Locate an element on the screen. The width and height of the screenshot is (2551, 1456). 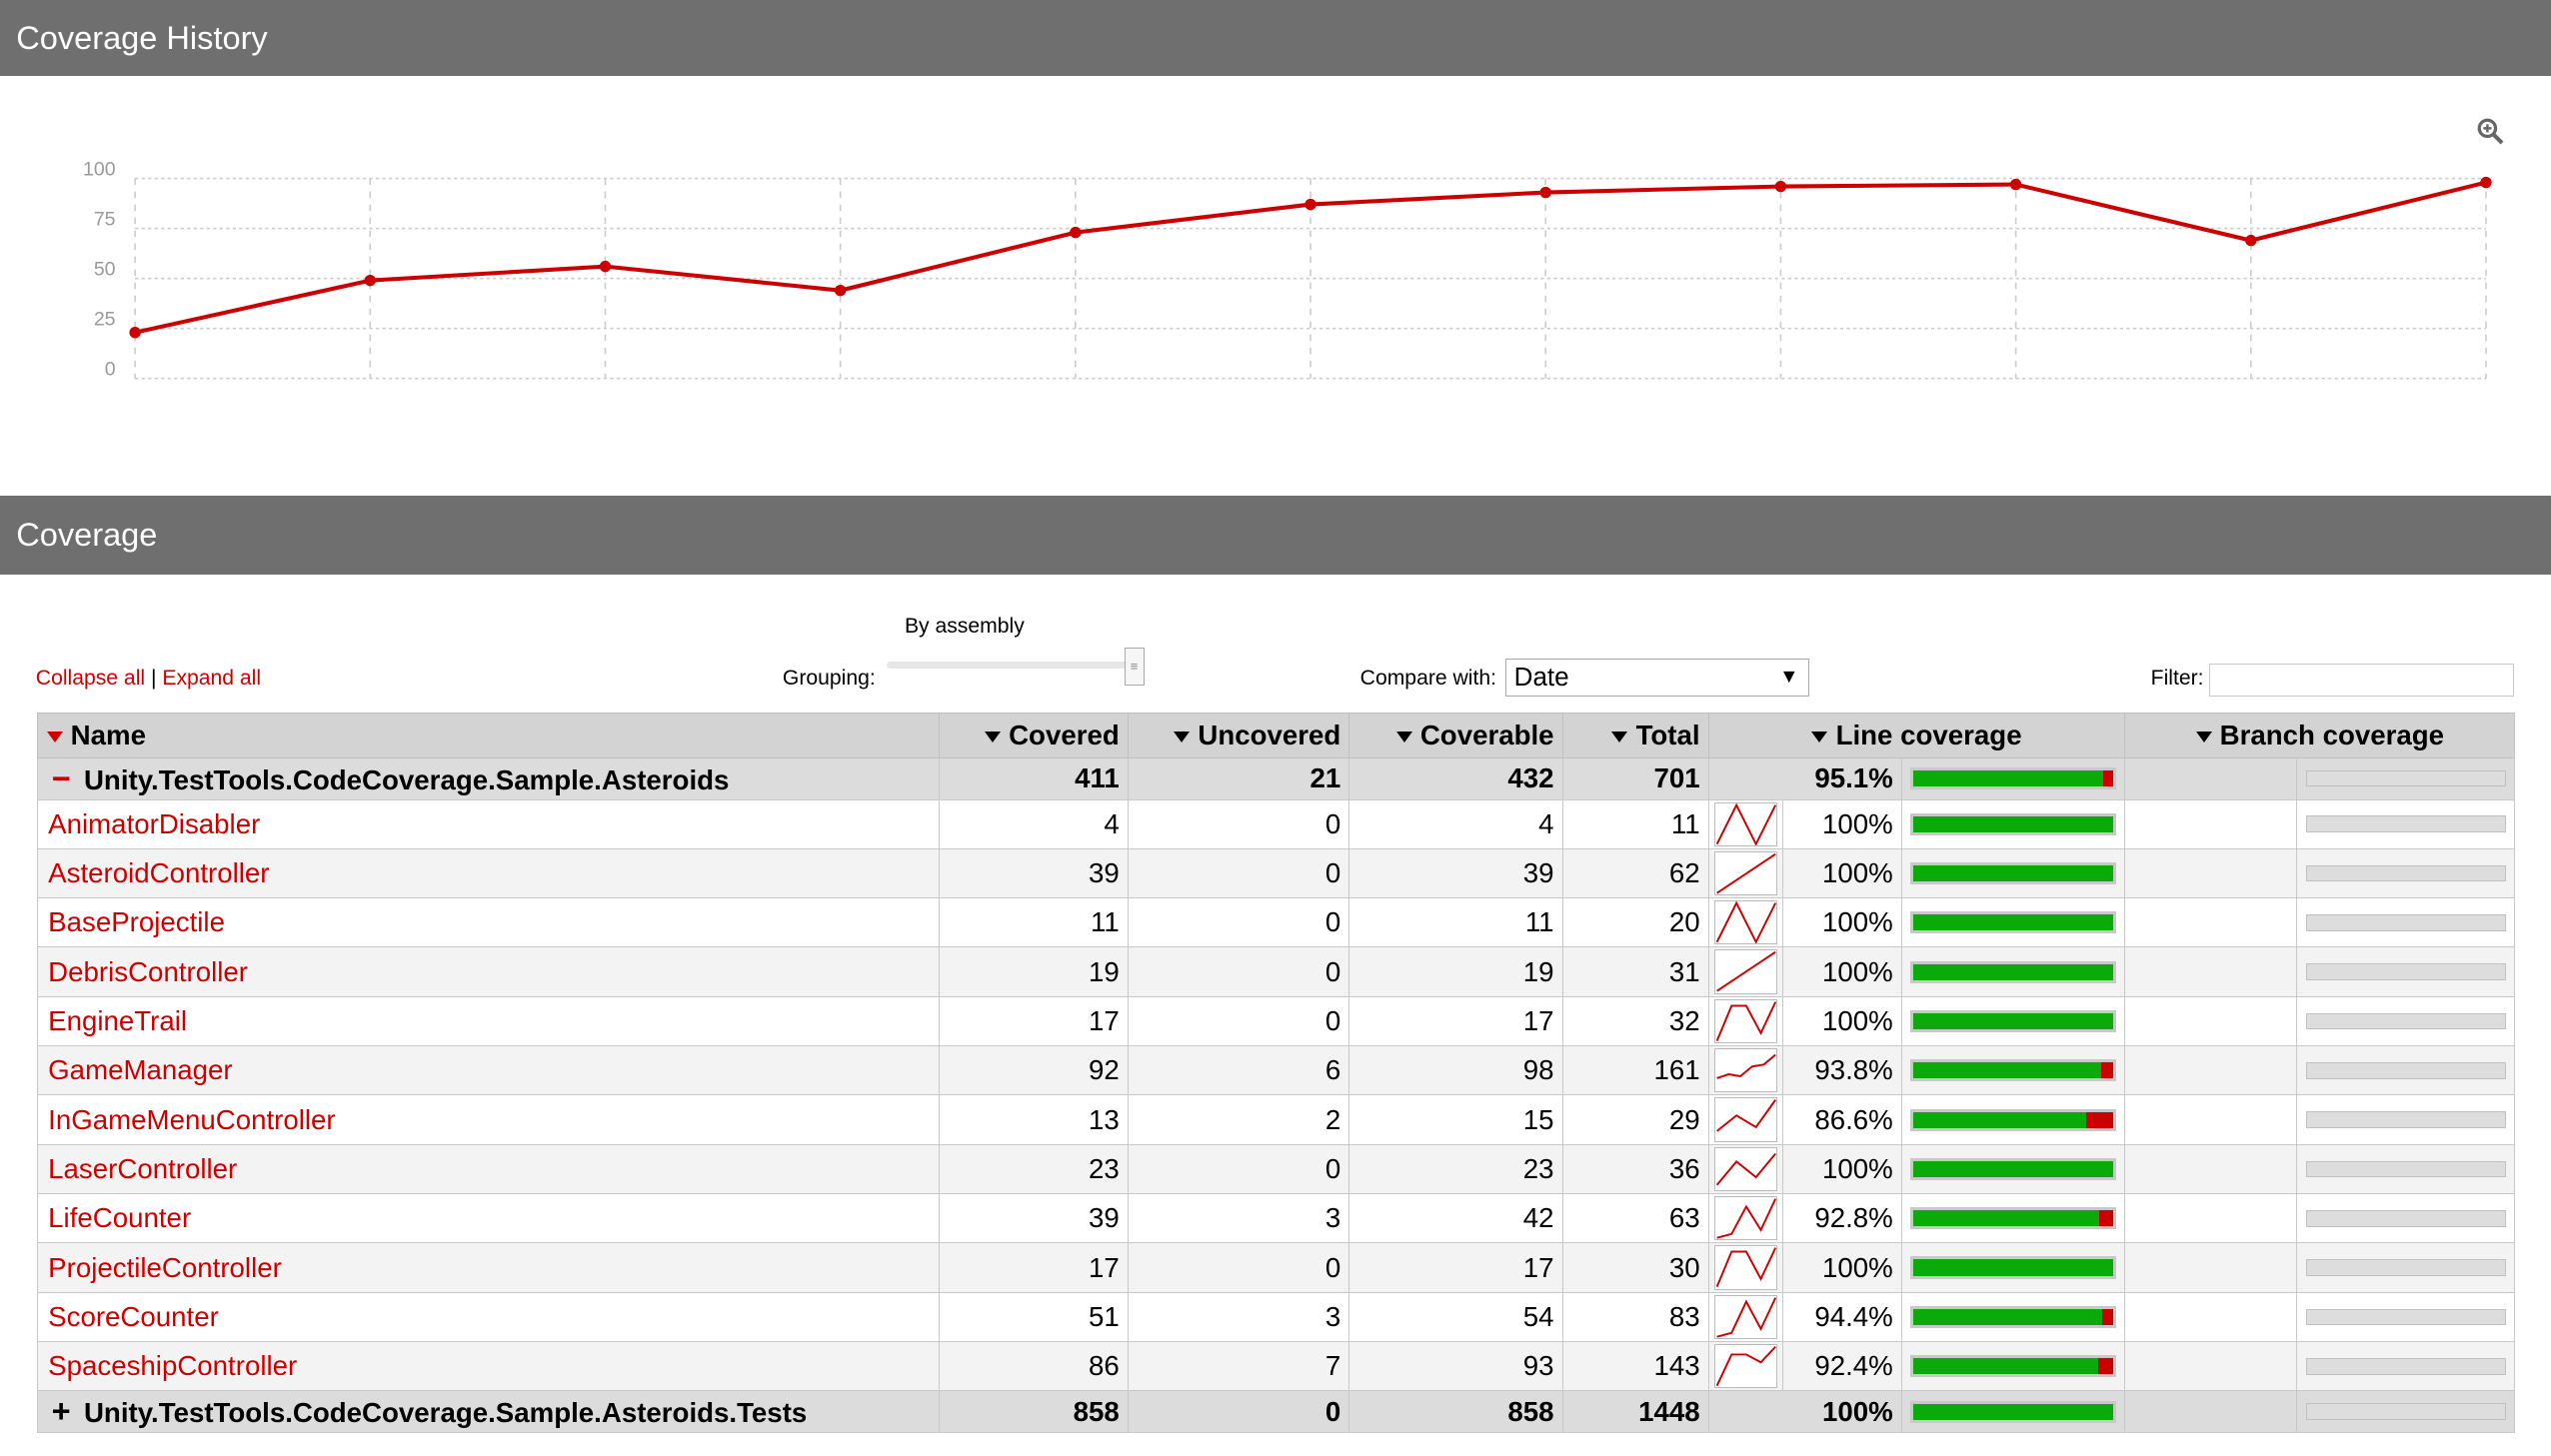
grouping-label: Grouping: is located at coordinates (829, 679).